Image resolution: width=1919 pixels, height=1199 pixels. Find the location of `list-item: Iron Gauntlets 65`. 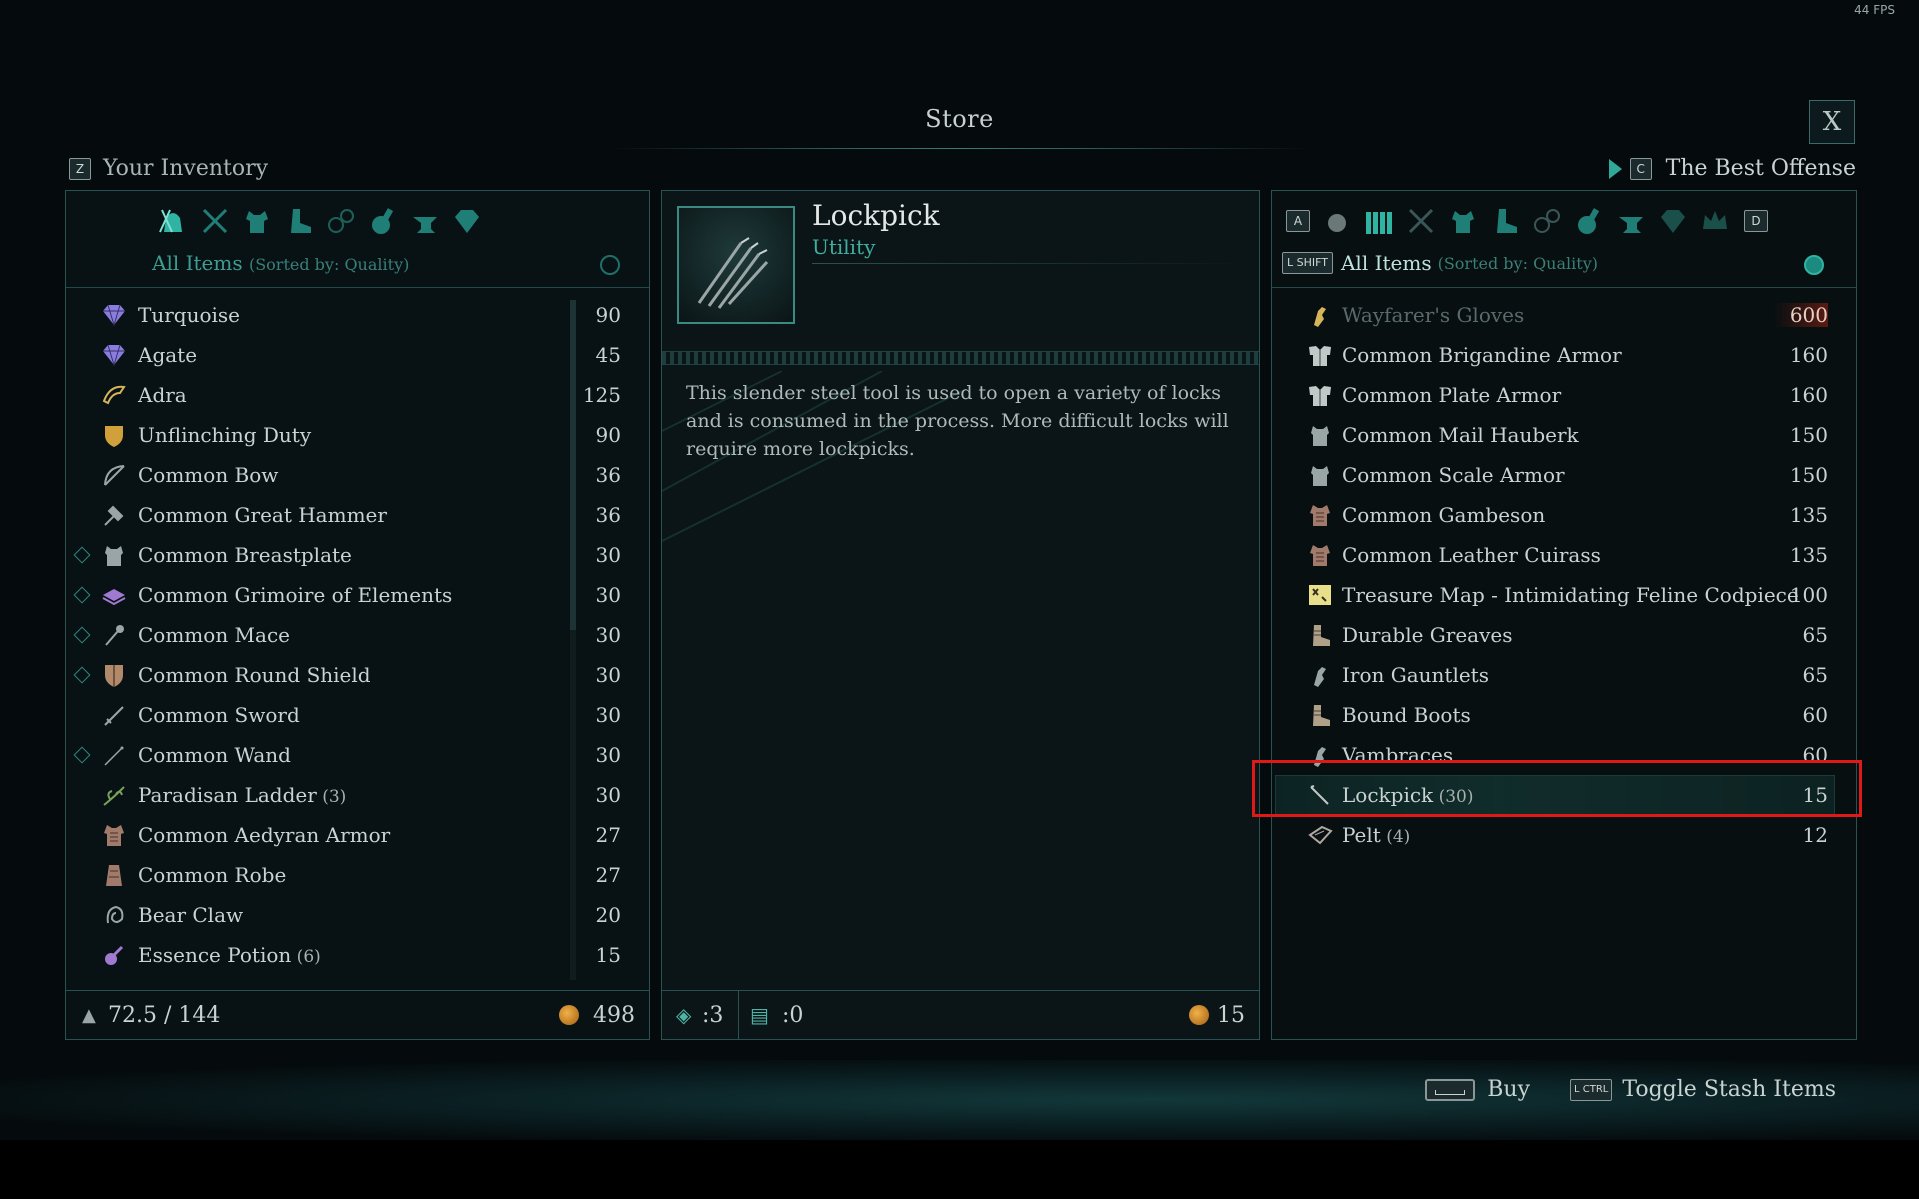

list-item: Iron Gauntlets 65 is located at coordinates (1564, 675).